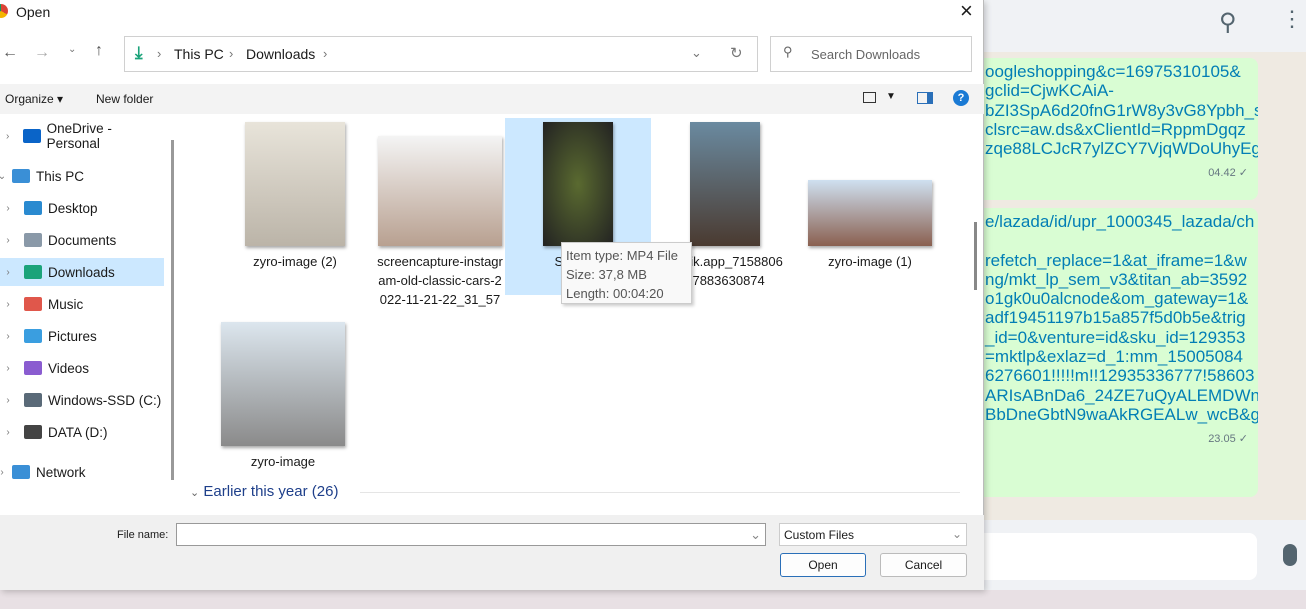 The image size is (1306, 609). I want to click on file-item: zyro-image (2), so click(295, 194).